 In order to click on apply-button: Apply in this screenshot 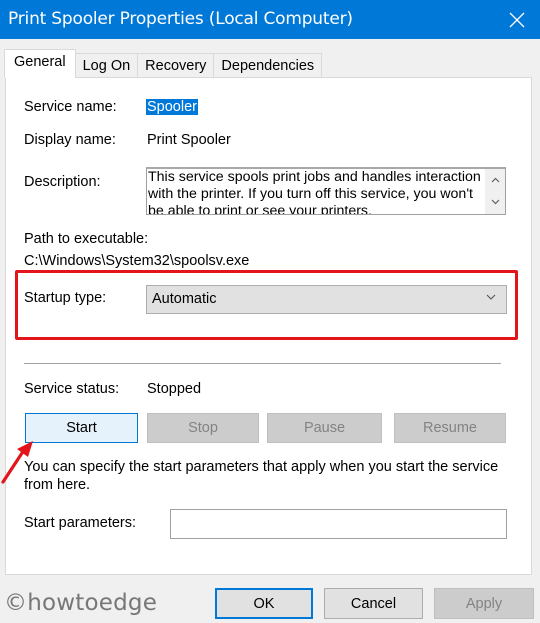, I will do `click(484, 603)`.